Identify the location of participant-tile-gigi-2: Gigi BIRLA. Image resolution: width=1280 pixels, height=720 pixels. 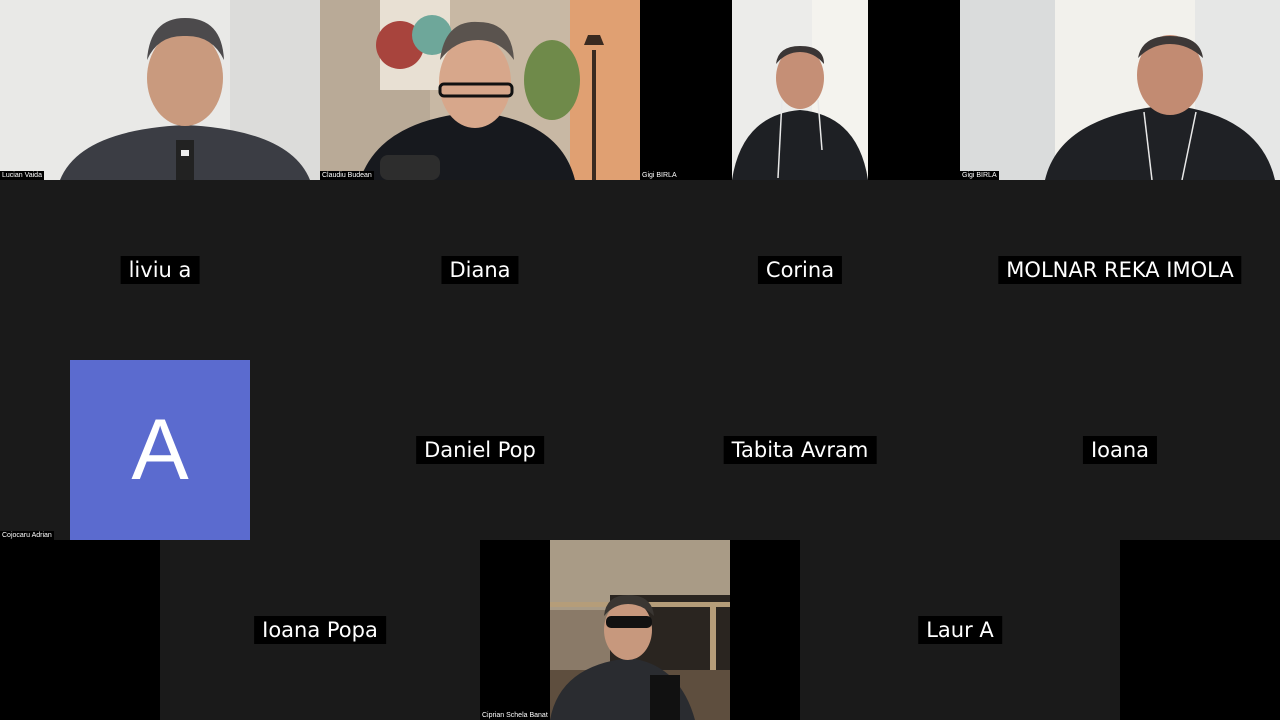
(1120, 90).